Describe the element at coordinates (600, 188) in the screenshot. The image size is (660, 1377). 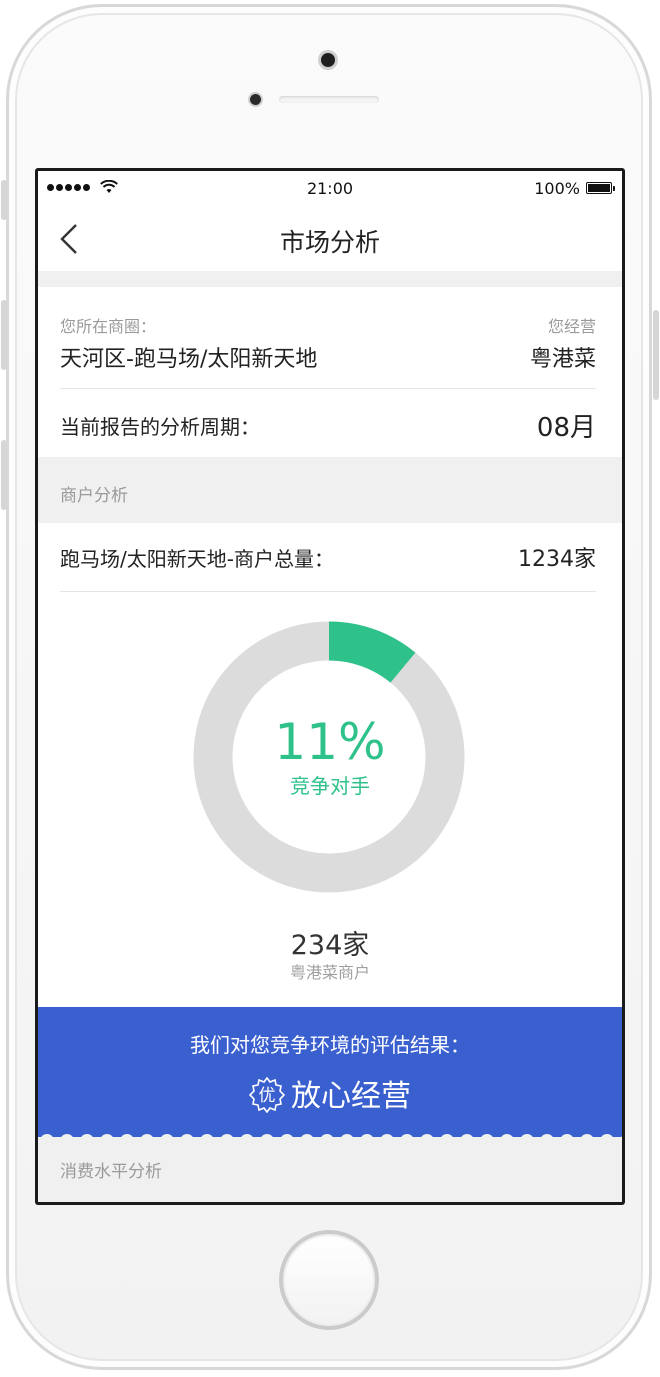
I see `battery-icon` at that location.